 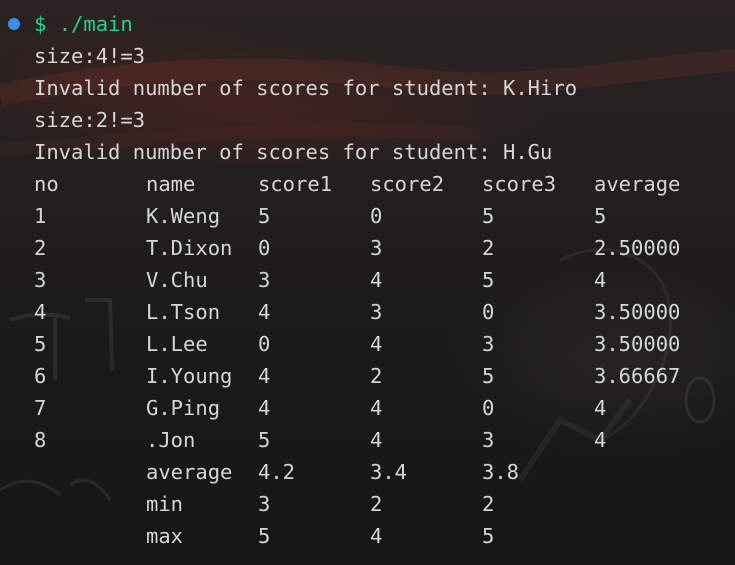 I want to click on table-row: 3 V.Chu 3 4 5 4, so click(x=374, y=280).